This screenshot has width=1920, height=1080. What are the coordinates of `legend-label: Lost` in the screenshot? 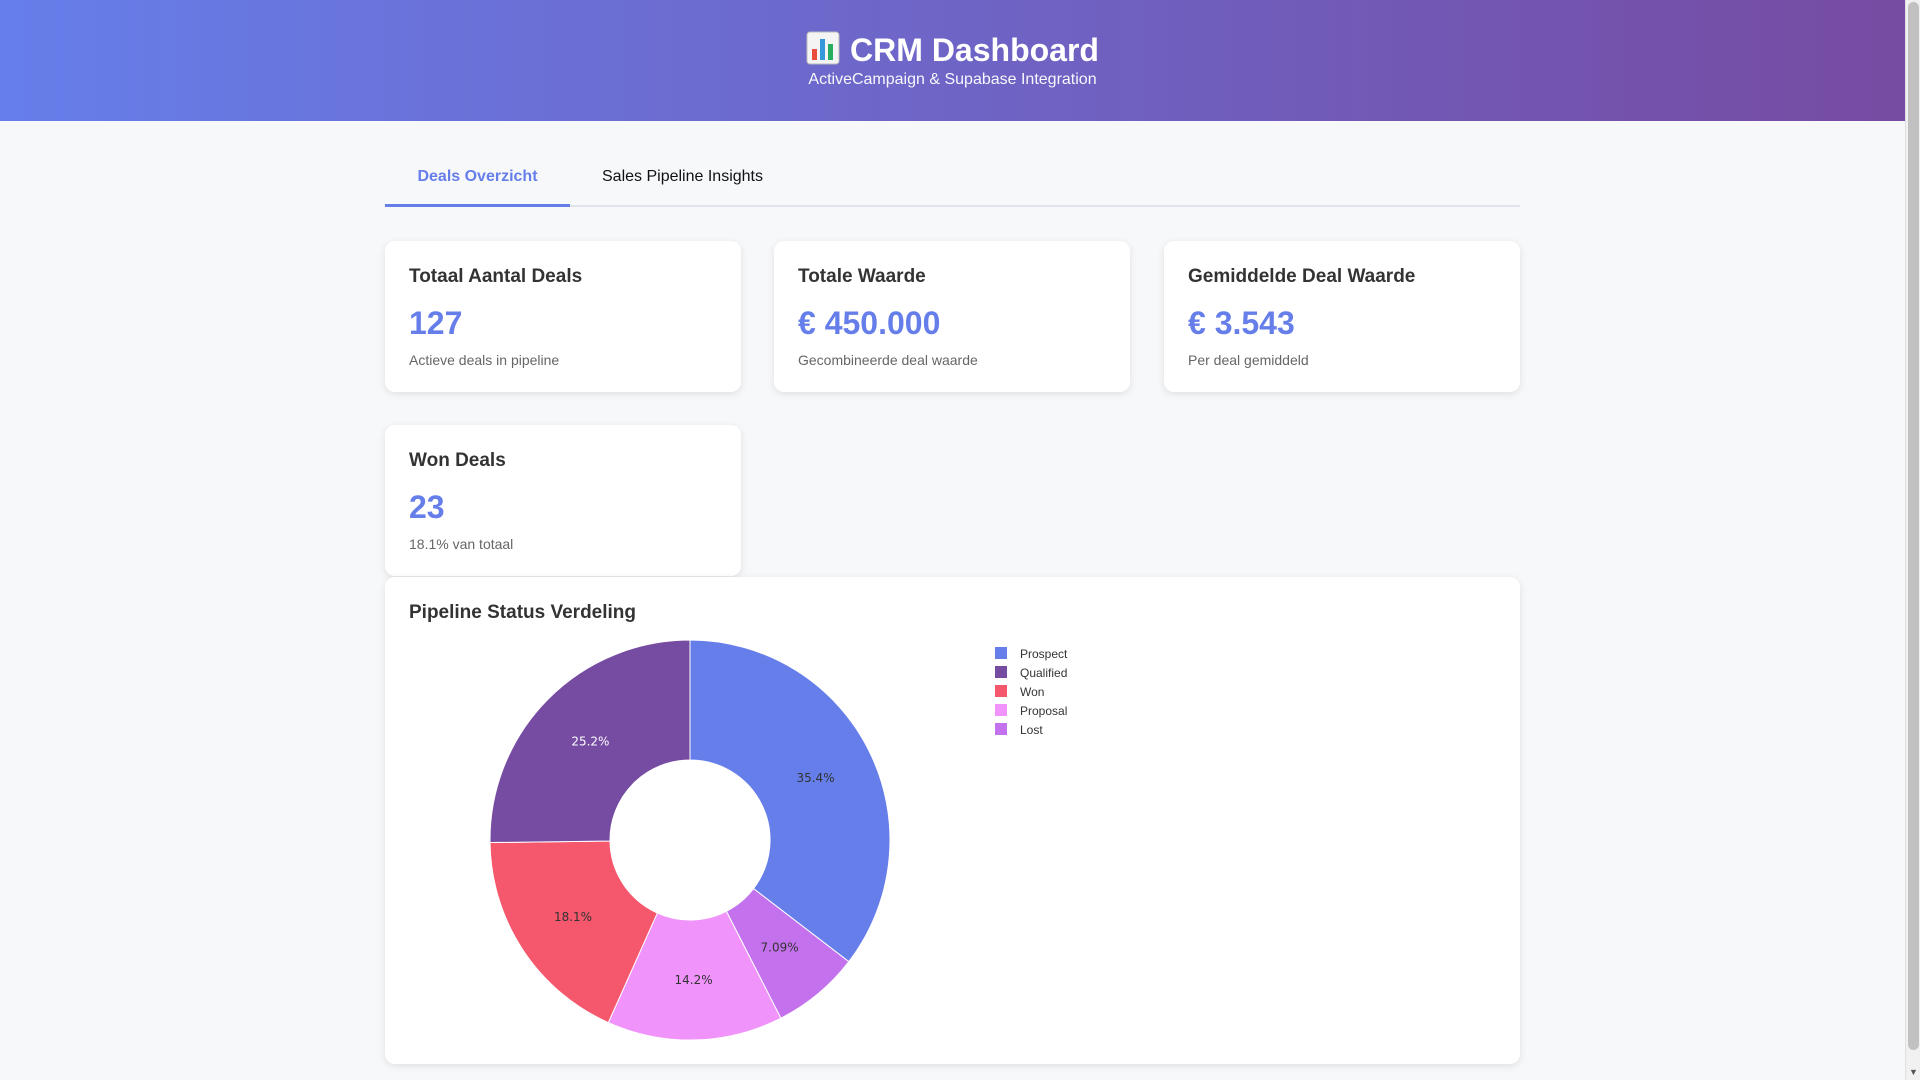 It's located at (1031, 730).